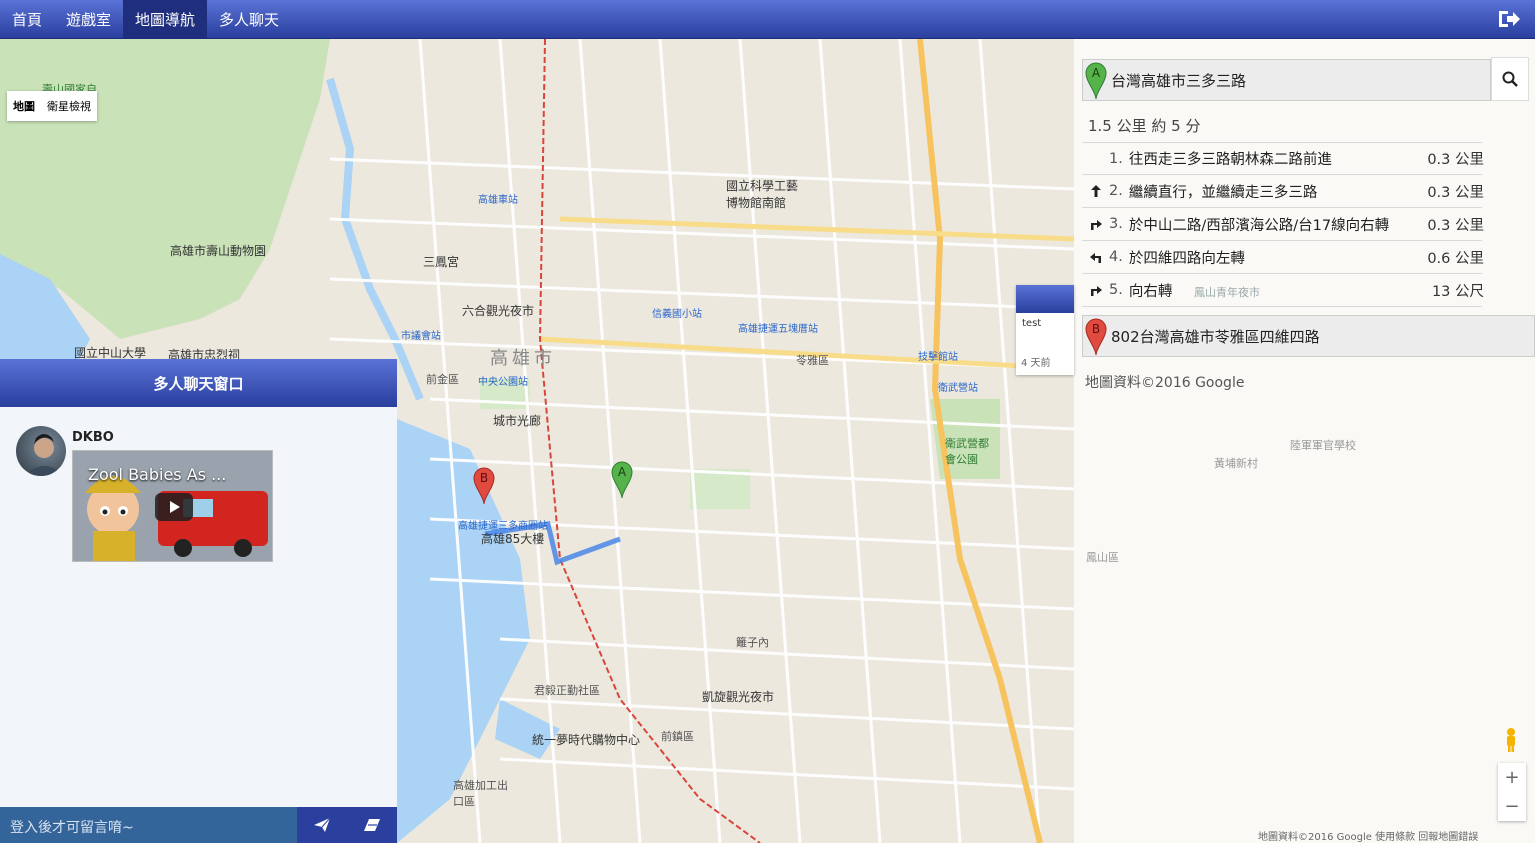  What do you see at coordinates (586, 740) in the screenshot?
I see `map-label-dream-mall: 統一夢時代購物中心` at bounding box center [586, 740].